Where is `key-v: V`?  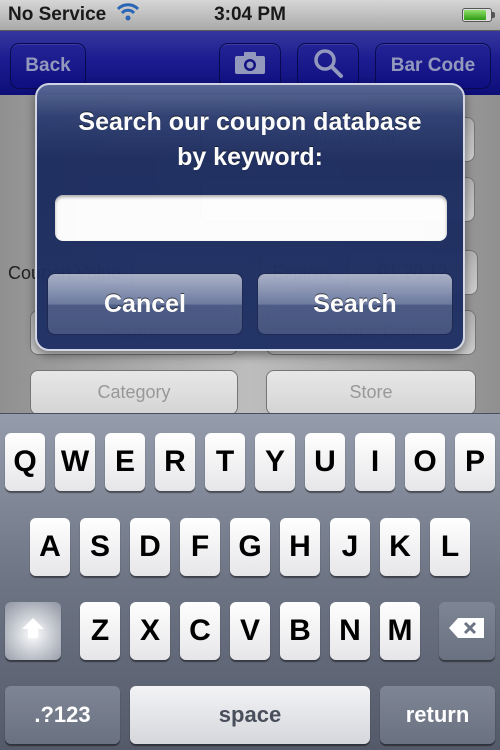 key-v: V is located at coordinates (250, 631).